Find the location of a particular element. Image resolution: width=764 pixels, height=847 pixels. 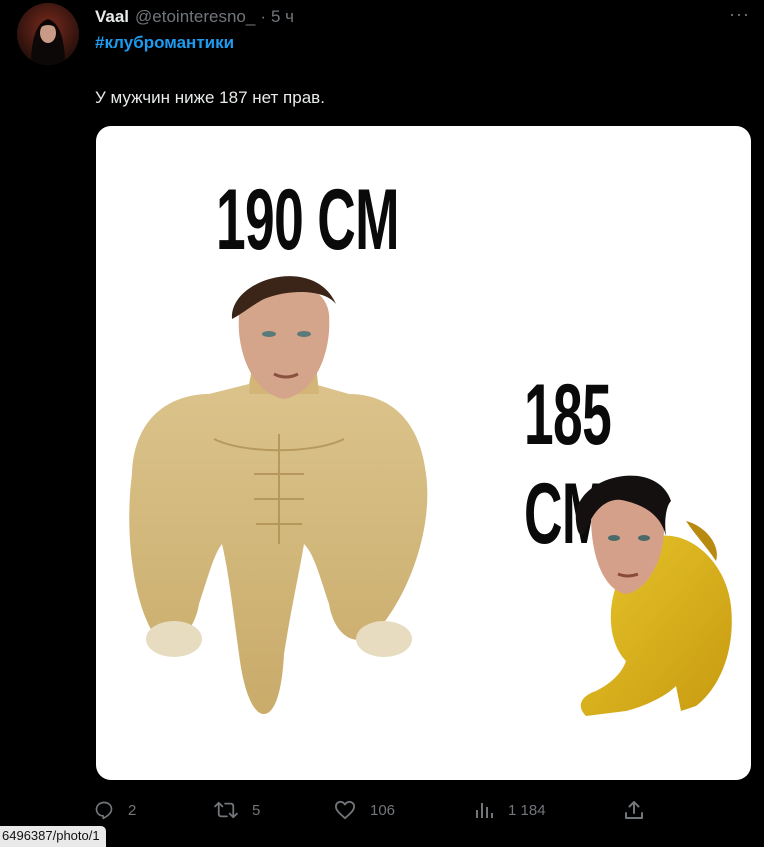

hashtag-link: #клубромантики is located at coordinates (164, 43).